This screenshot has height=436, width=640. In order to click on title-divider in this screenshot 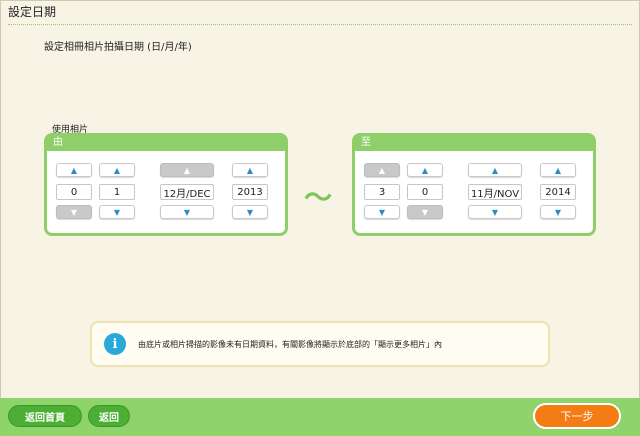, I will do `click(320, 24)`.